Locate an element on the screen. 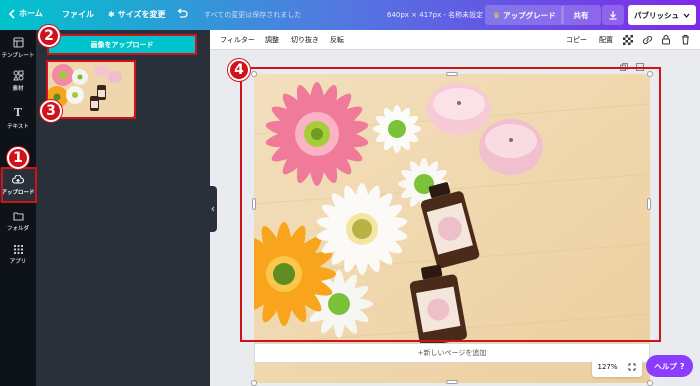  help-button: ヘルプ ? is located at coordinates (669, 366).